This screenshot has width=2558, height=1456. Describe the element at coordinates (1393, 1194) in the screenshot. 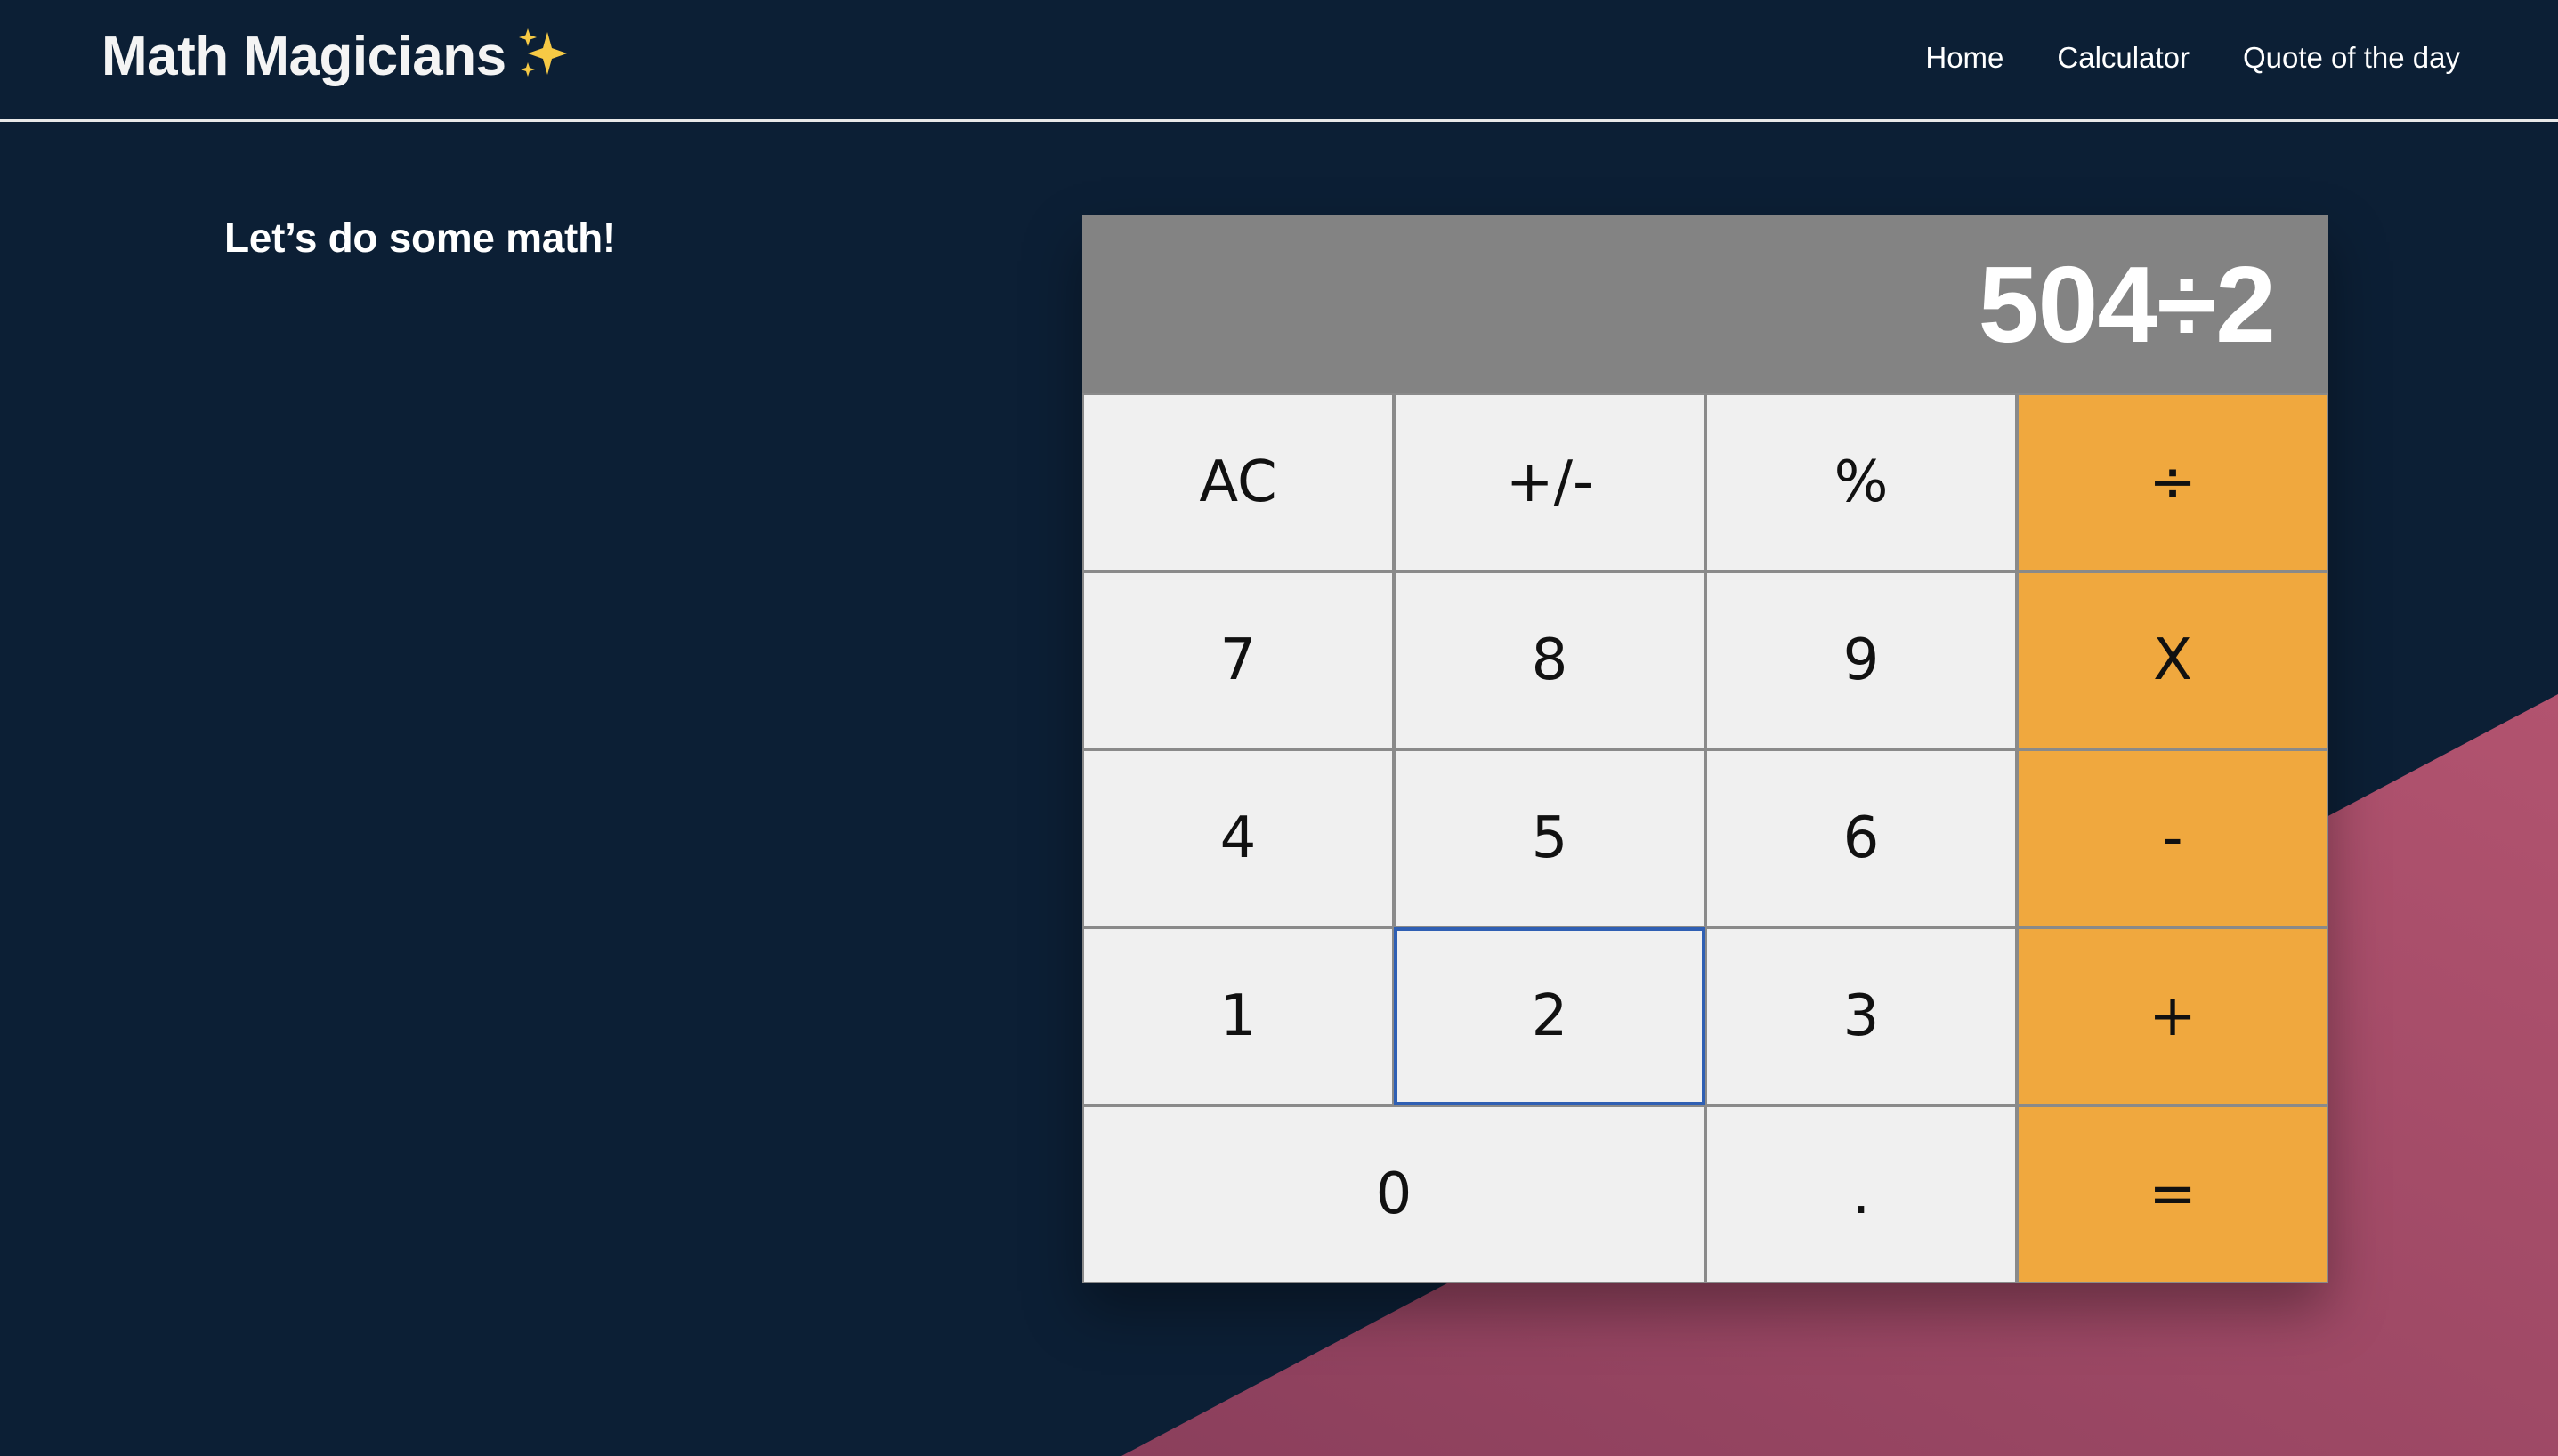

I see `key-0: 0` at that location.